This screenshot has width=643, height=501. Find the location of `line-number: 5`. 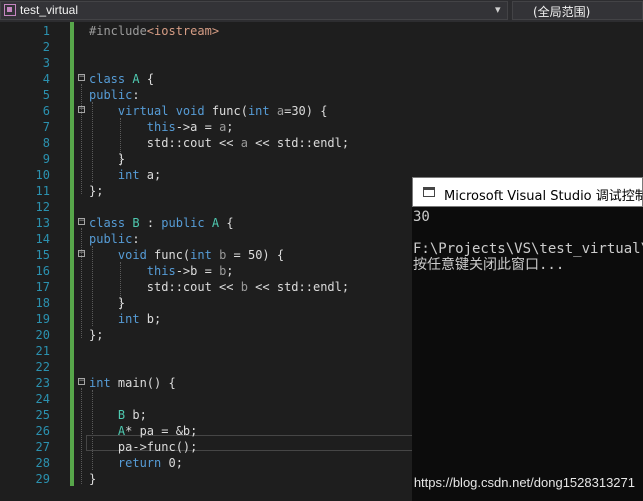

line-number: 5 is located at coordinates (46, 95).